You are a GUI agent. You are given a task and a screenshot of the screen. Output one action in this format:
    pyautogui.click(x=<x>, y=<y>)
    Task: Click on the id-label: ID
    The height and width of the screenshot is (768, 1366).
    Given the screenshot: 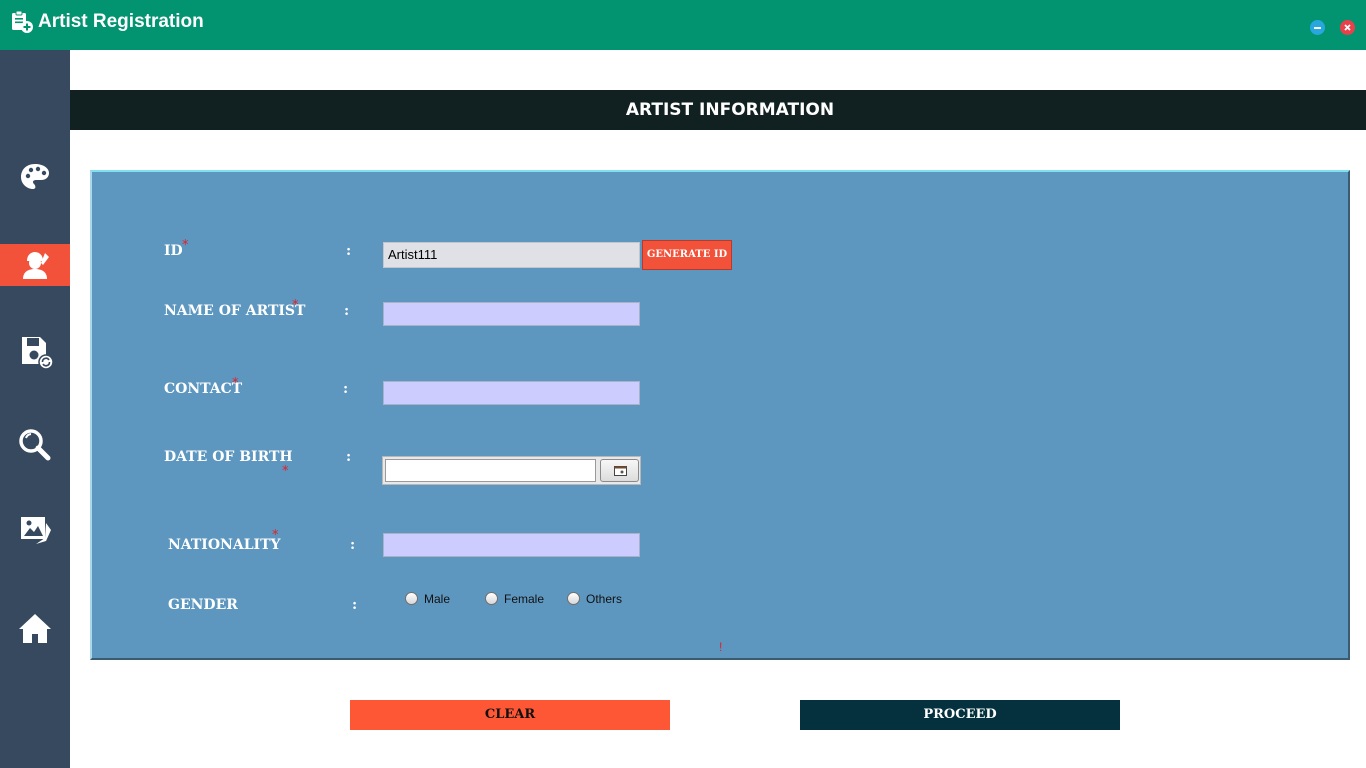 What is the action you would take?
    pyautogui.click(x=173, y=251)
    